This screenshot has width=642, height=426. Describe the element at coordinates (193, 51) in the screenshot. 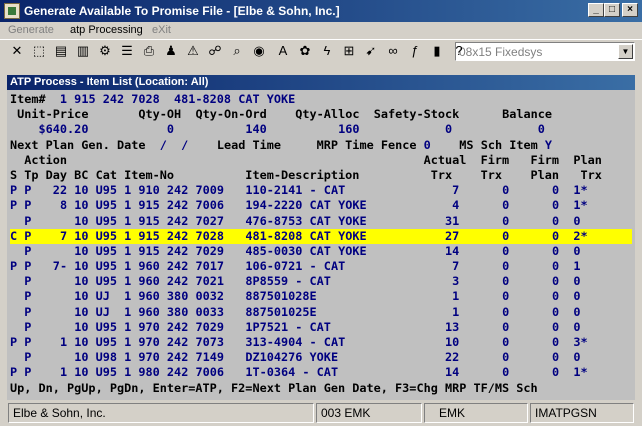

I see `warning-icon: ⚠` at that location.